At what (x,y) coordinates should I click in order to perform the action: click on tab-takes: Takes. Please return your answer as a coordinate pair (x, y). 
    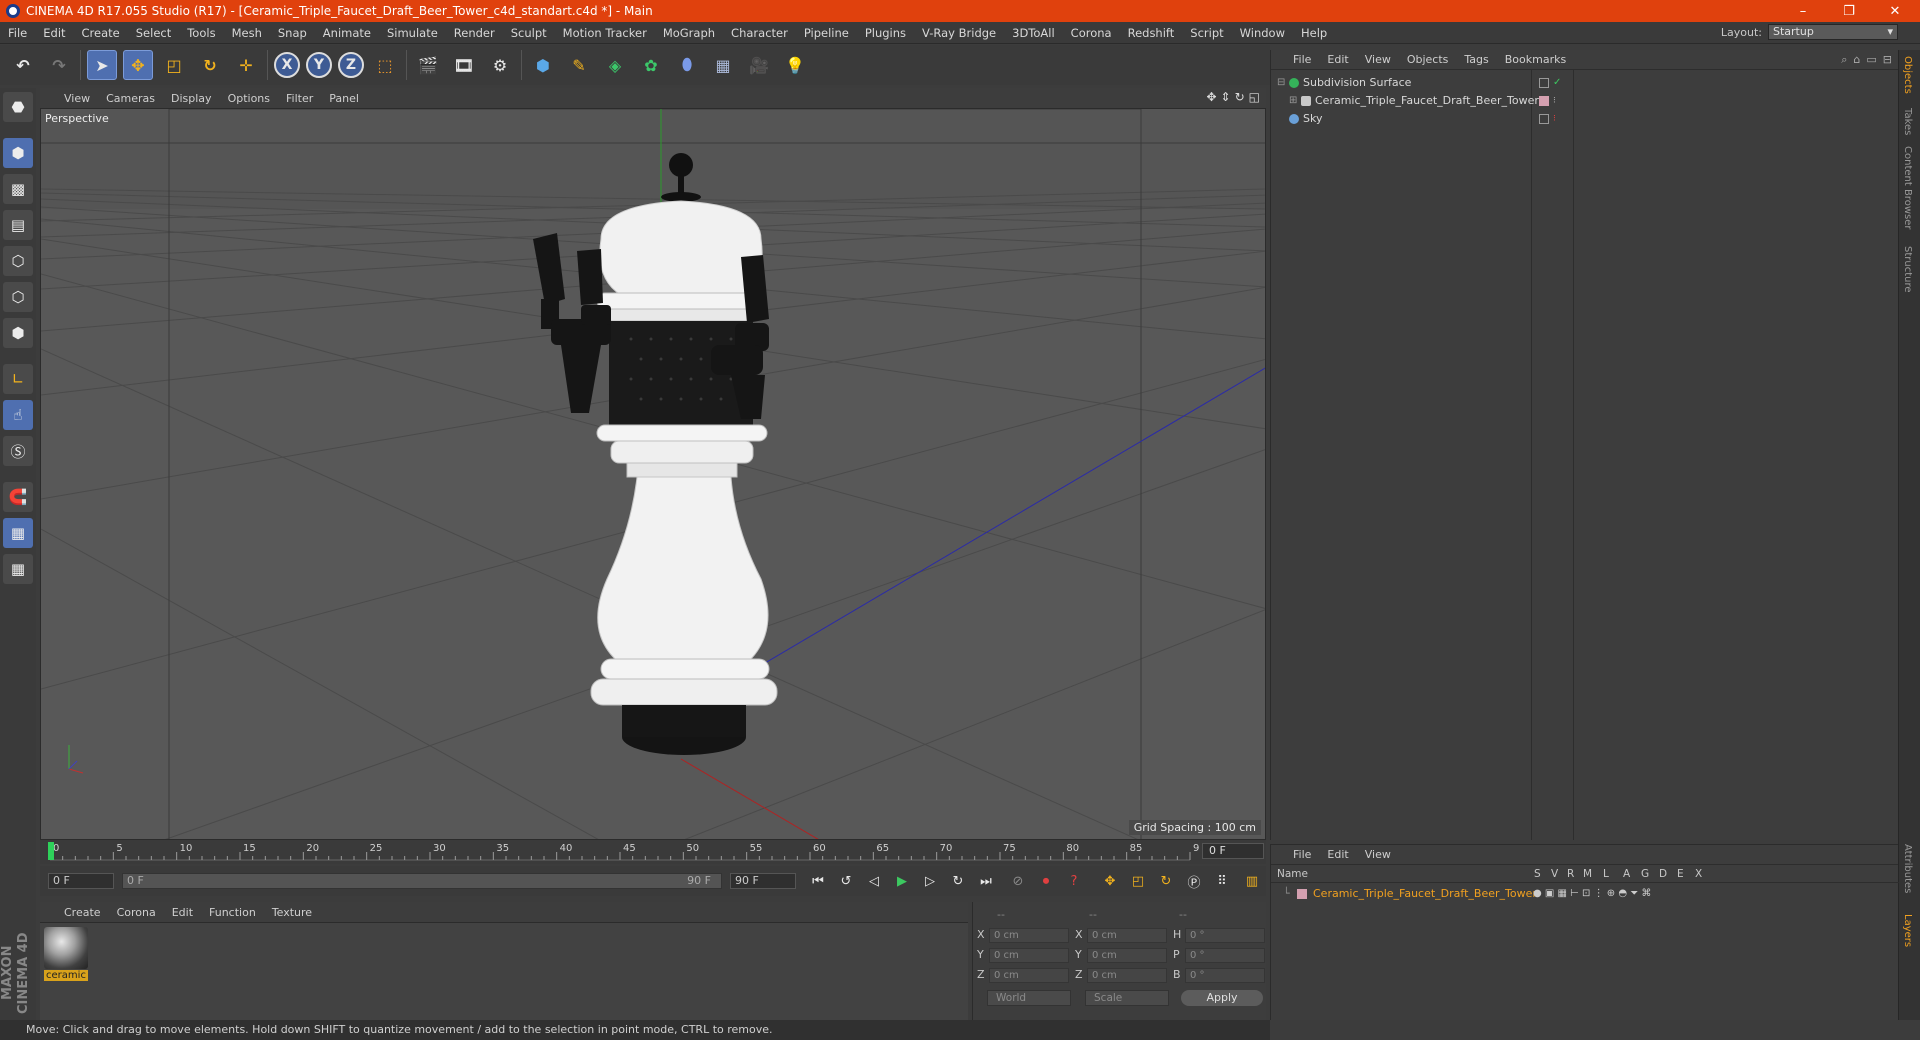
    Looking at the image, I should click on (1907, 121).